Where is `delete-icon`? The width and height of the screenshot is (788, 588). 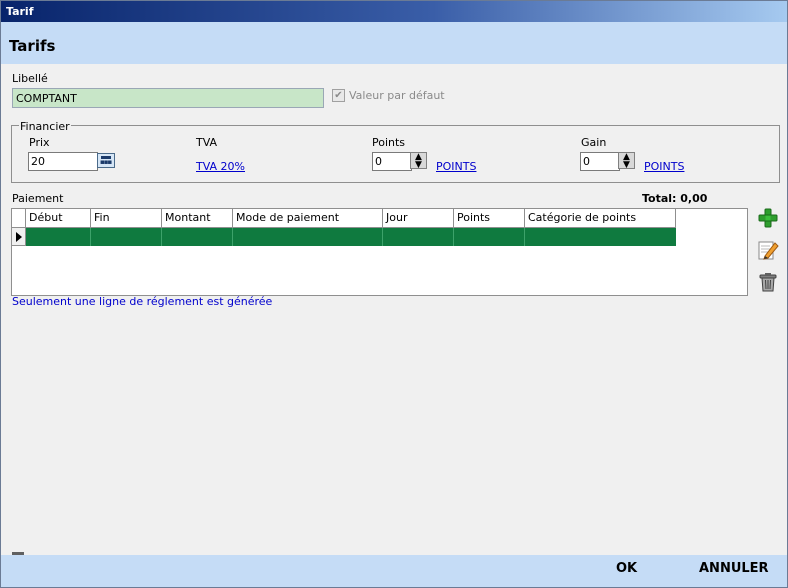
delete-icon is located at coordinates (768, 282).